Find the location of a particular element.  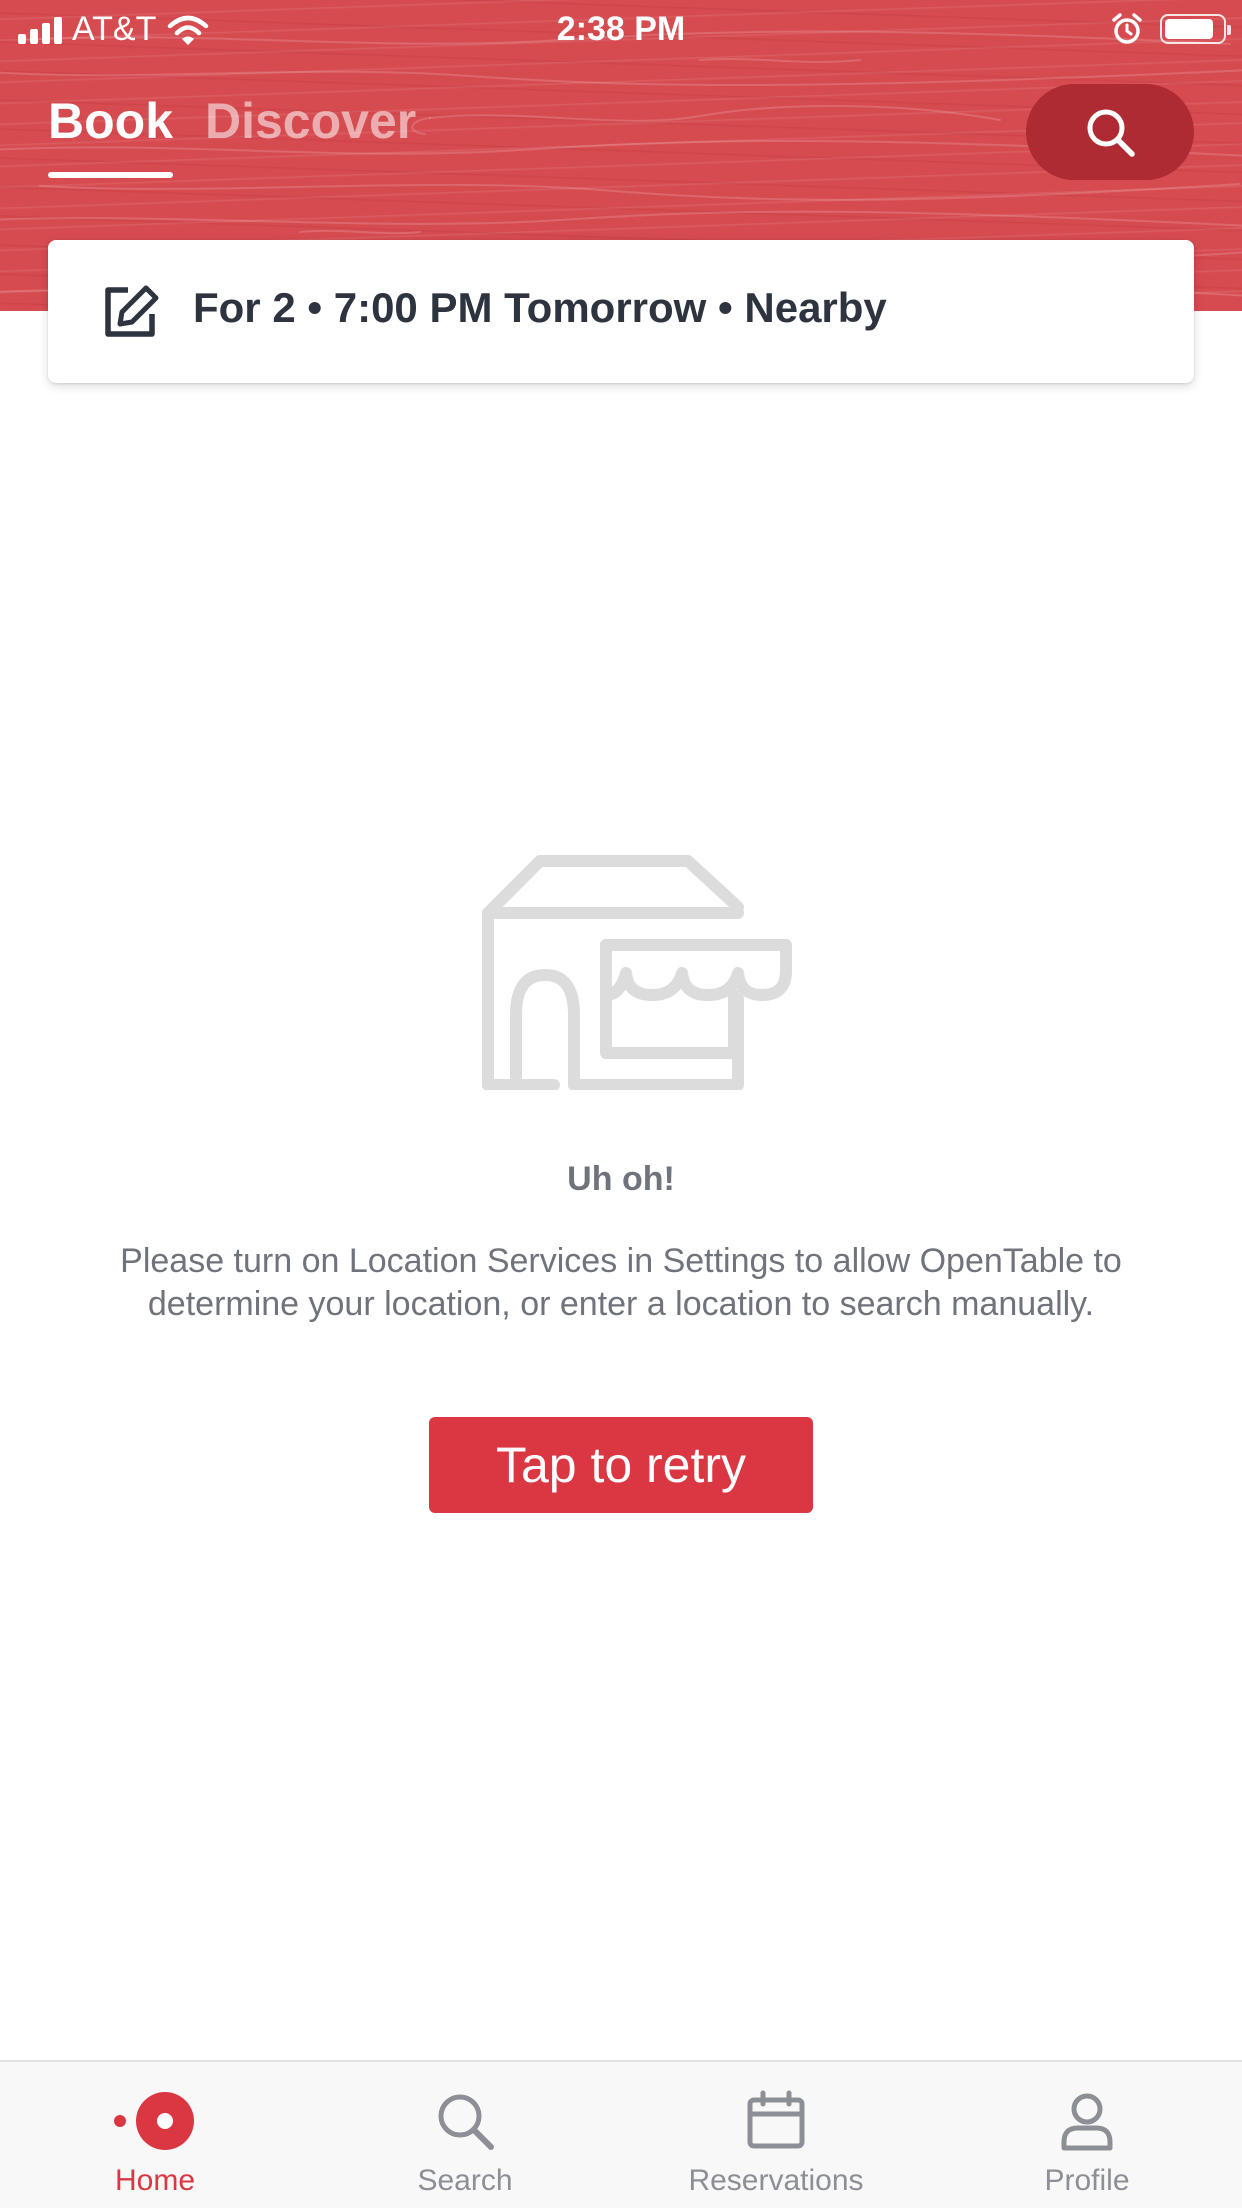

tab-home-label: Home is located at coordinates (155, 2180).